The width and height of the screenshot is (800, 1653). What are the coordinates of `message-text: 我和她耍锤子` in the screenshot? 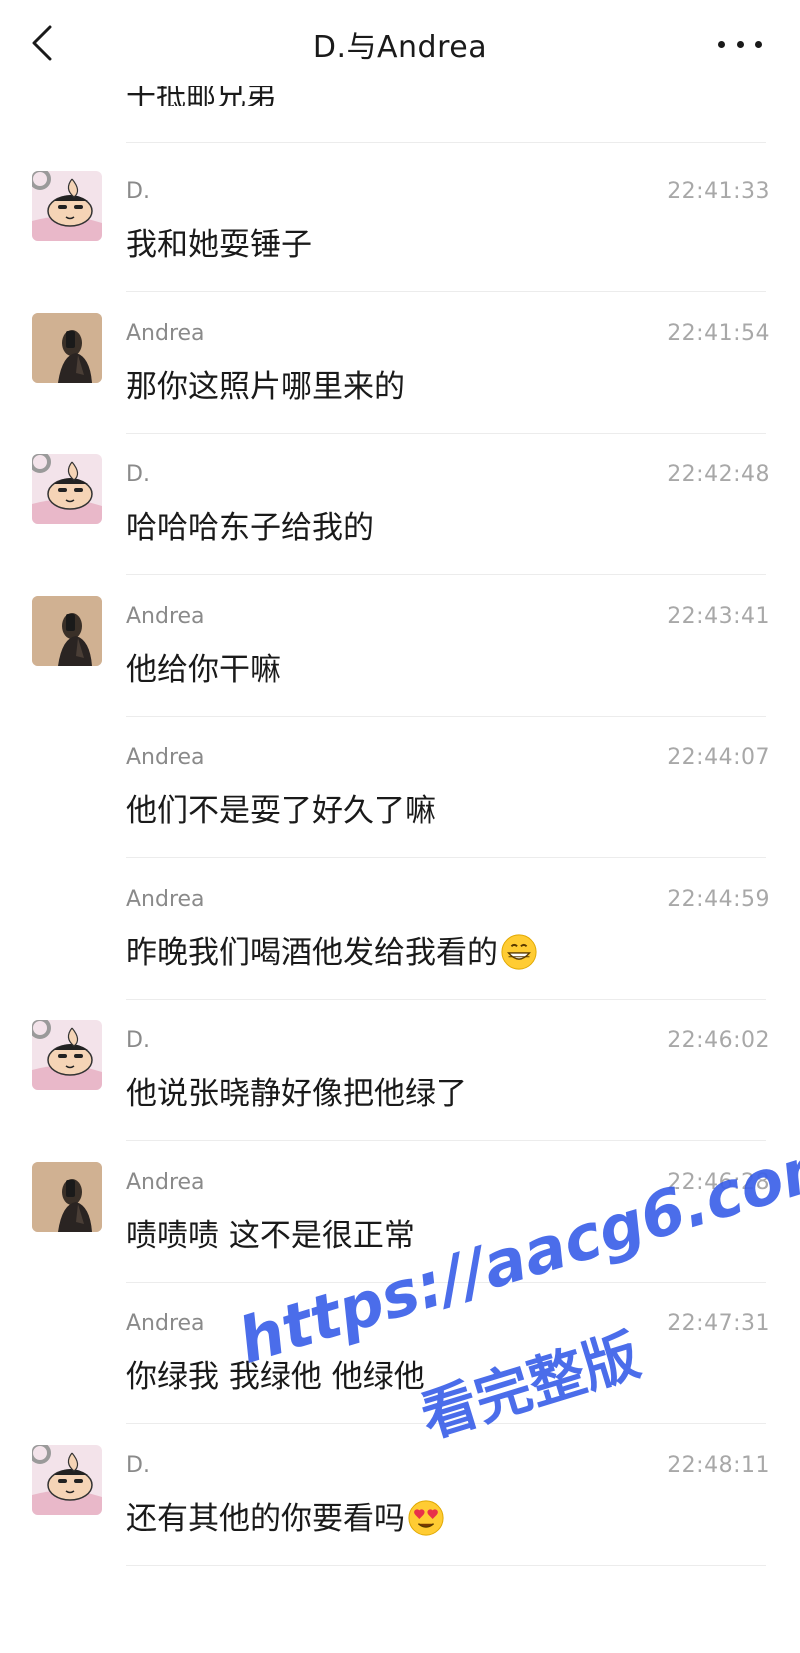 It's located at (219, 241).